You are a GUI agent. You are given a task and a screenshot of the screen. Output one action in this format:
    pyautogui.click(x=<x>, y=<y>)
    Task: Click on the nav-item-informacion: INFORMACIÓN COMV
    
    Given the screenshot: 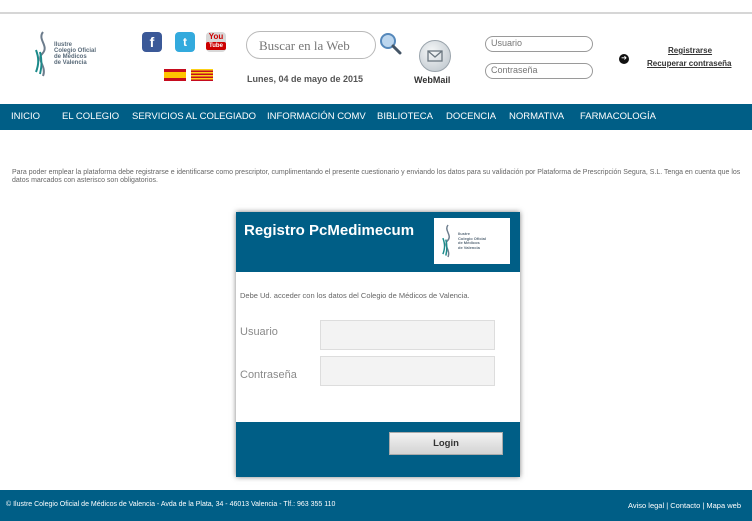 What is the action you would take?
    pyautogui.click(x=316, y=116)
    